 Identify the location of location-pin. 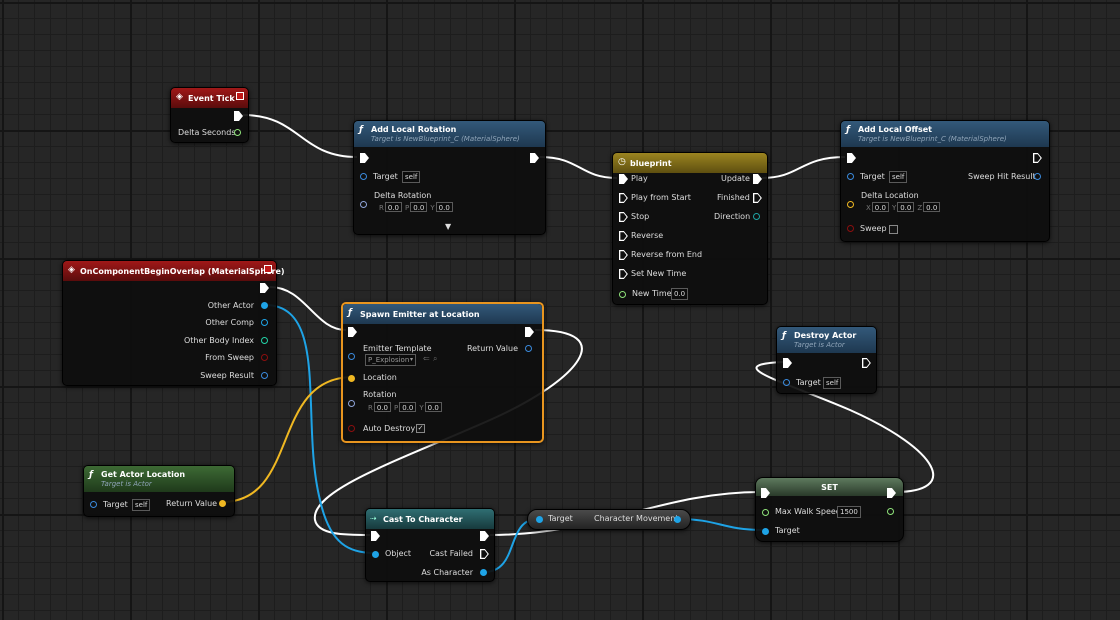
(351, 378).